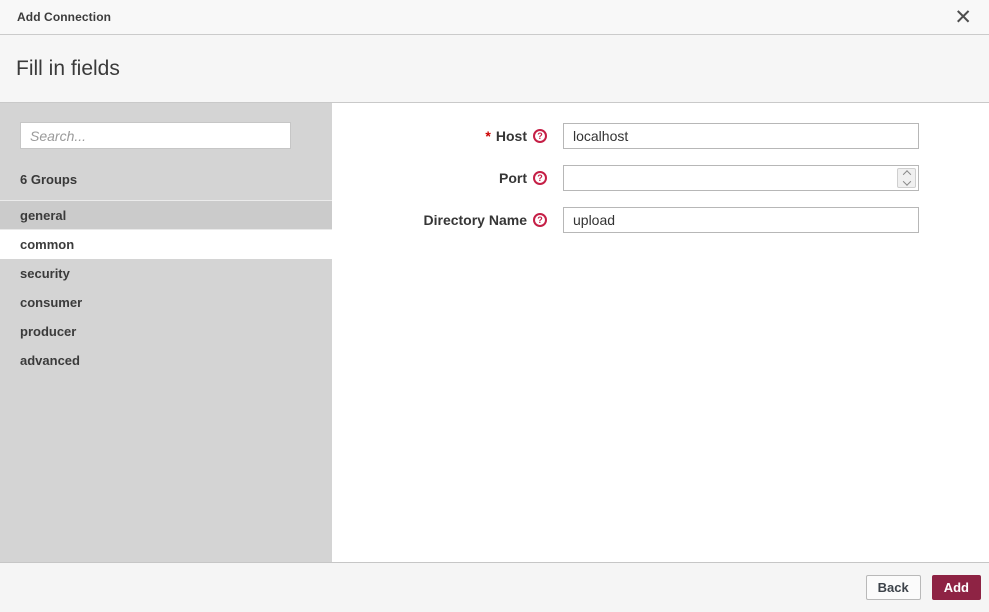  What do you see at coordinates (475, 220) in the screenshot?
I see `directory-name-label: Directory Name` at bounding box center [475, 220].